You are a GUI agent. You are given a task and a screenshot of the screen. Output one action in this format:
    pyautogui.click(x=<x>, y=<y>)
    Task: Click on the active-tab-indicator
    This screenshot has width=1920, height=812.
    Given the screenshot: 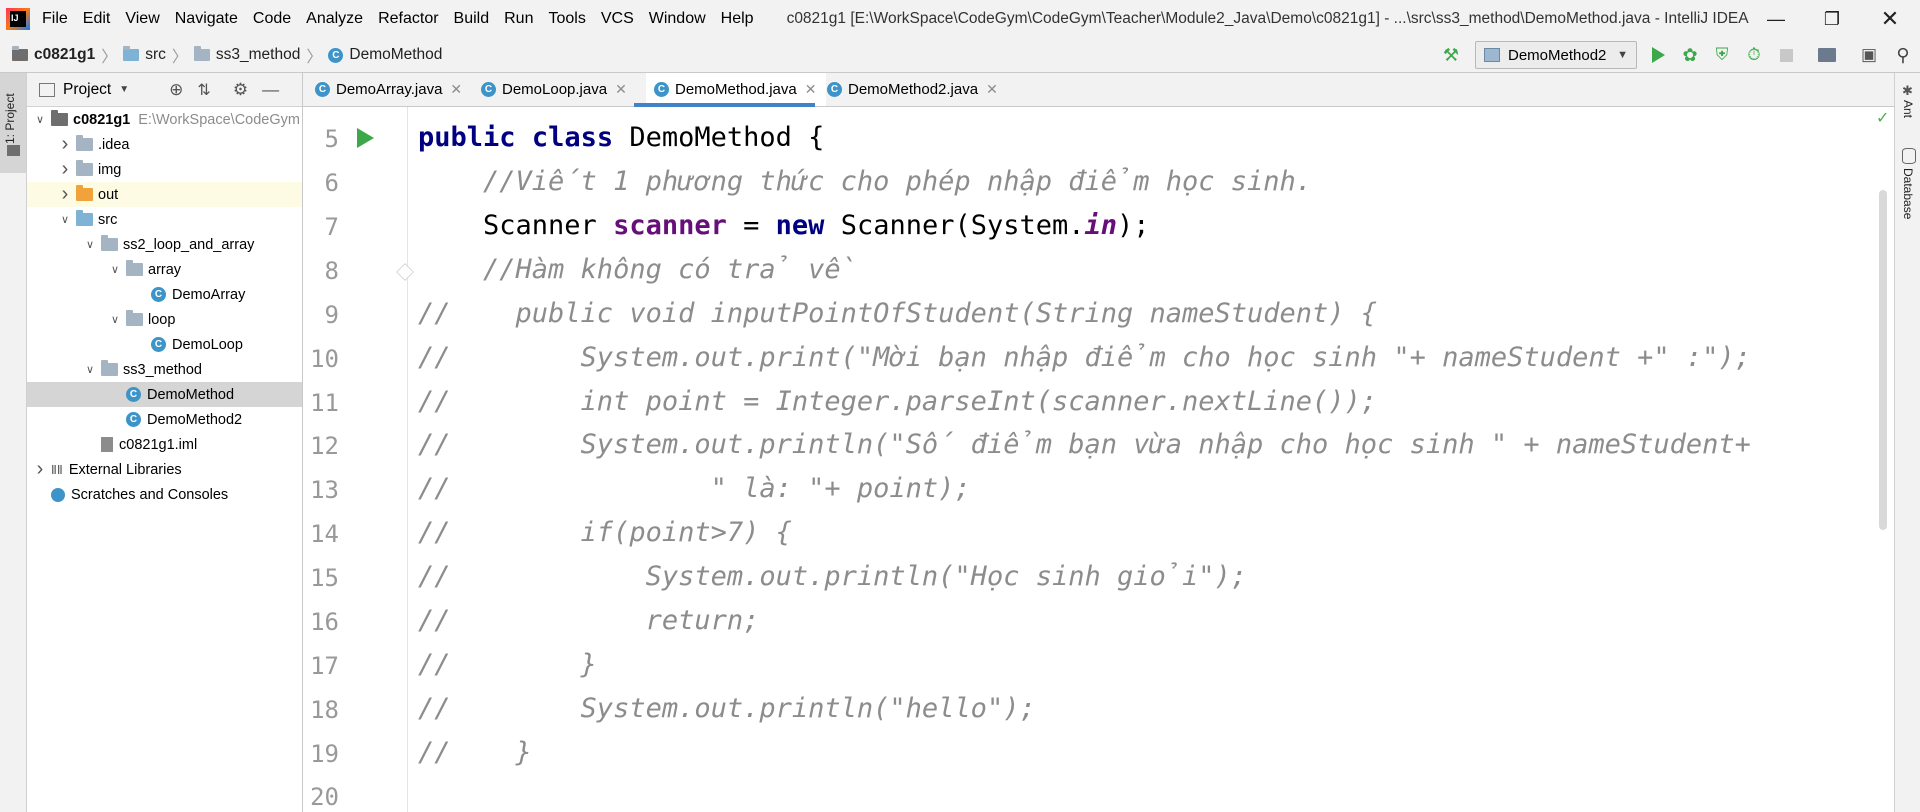 What is the action you would take?
    pyautogui.click(x=724, y=105)
    